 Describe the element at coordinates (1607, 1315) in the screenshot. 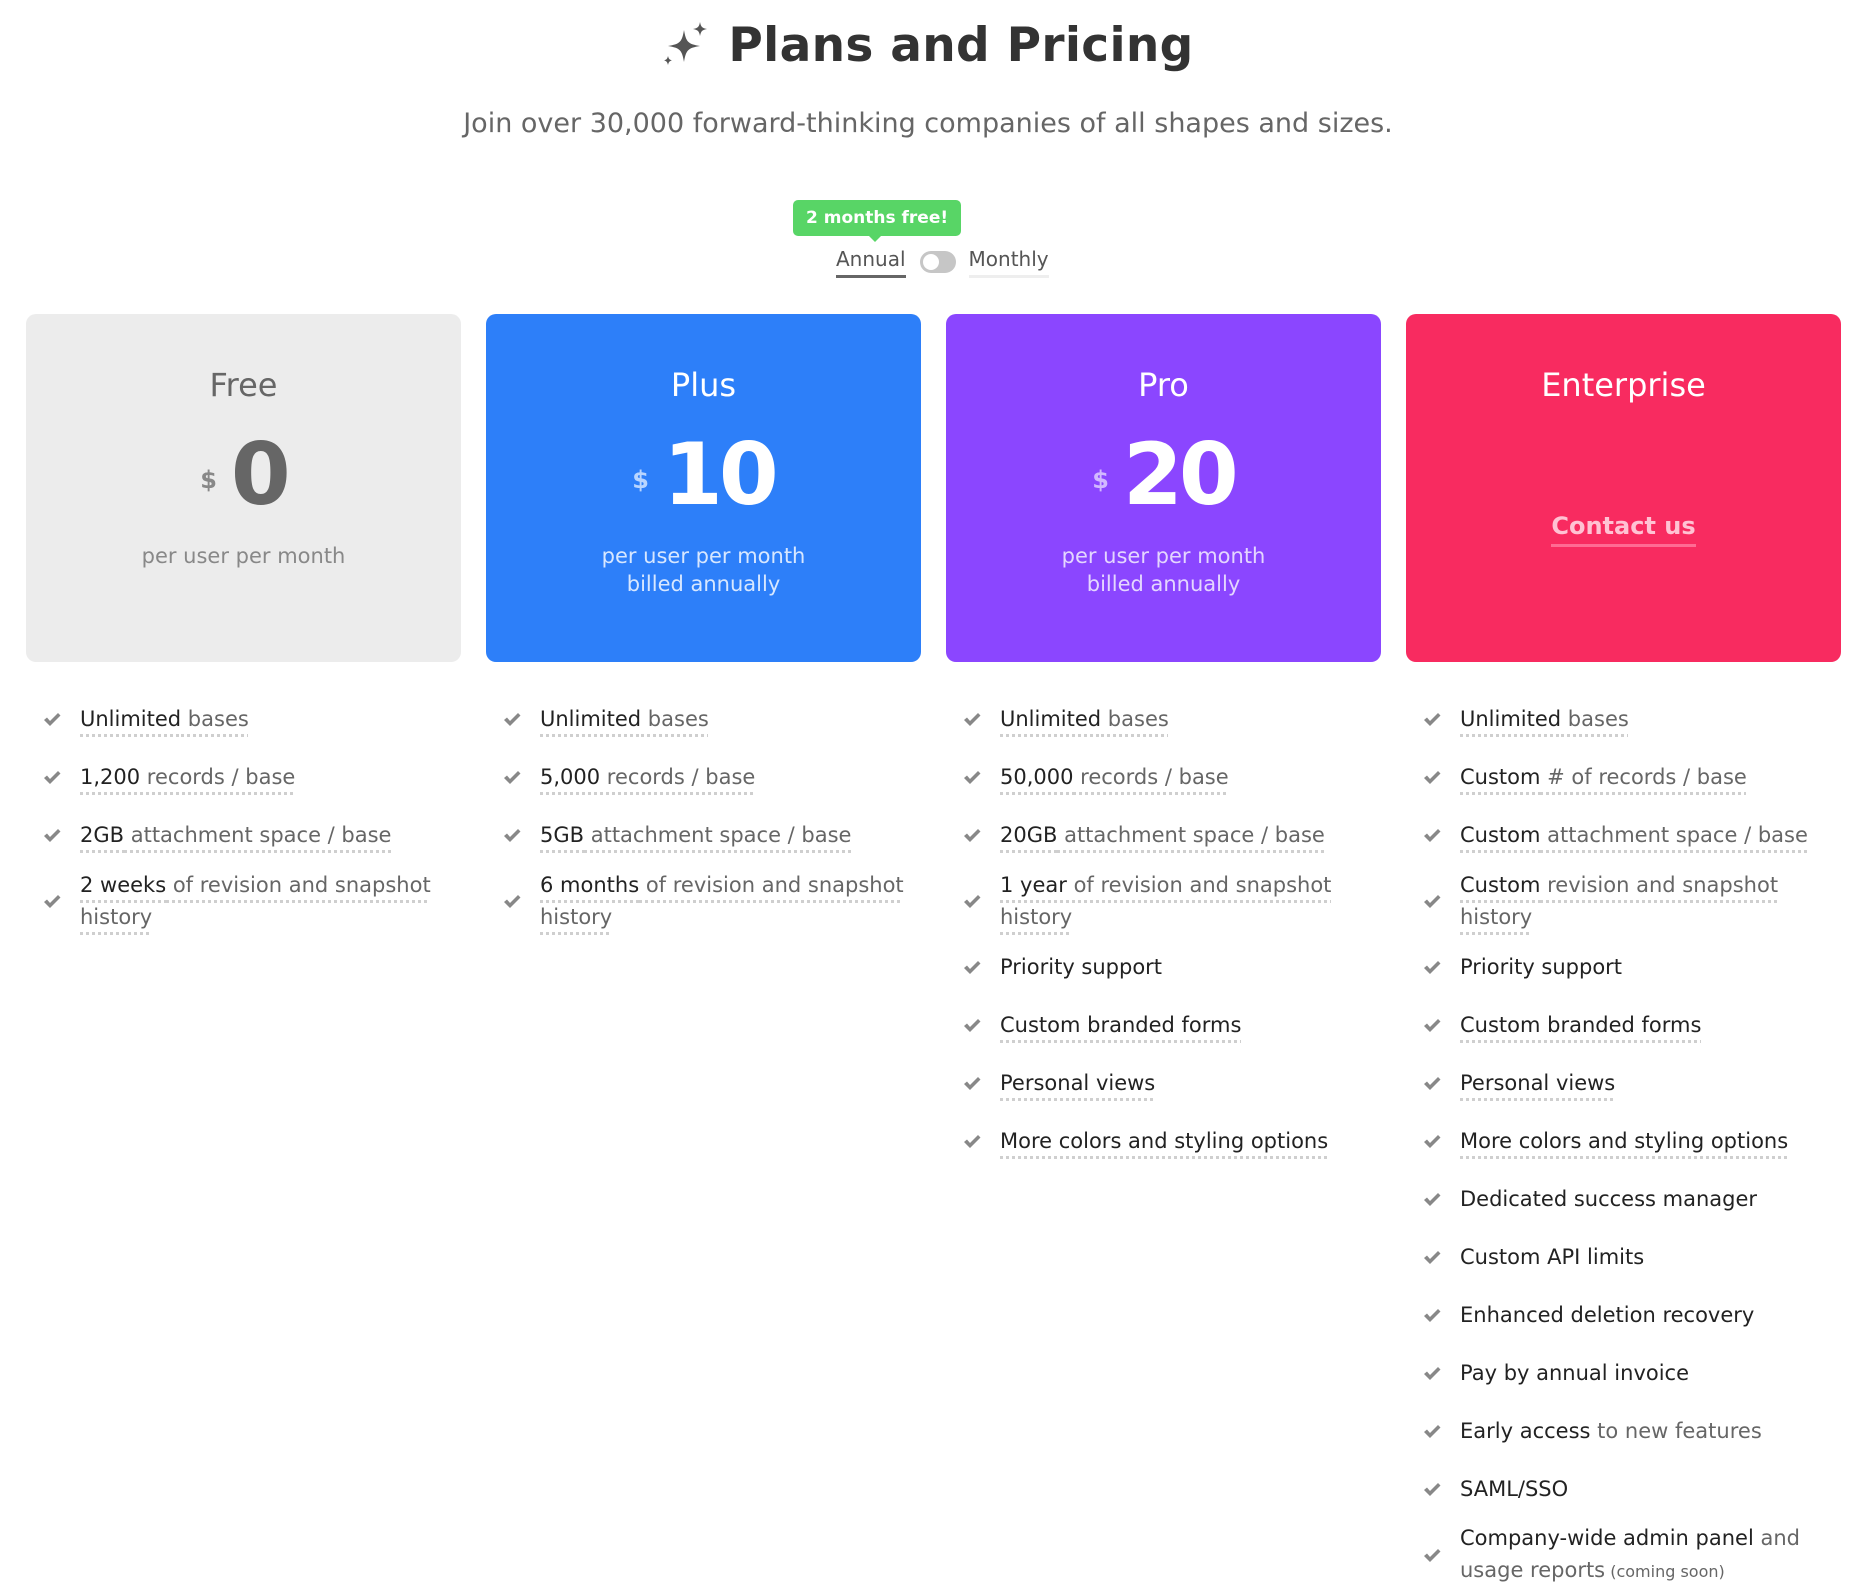

I see `feature-highlight: Enhanced deletion recovery` at that location.